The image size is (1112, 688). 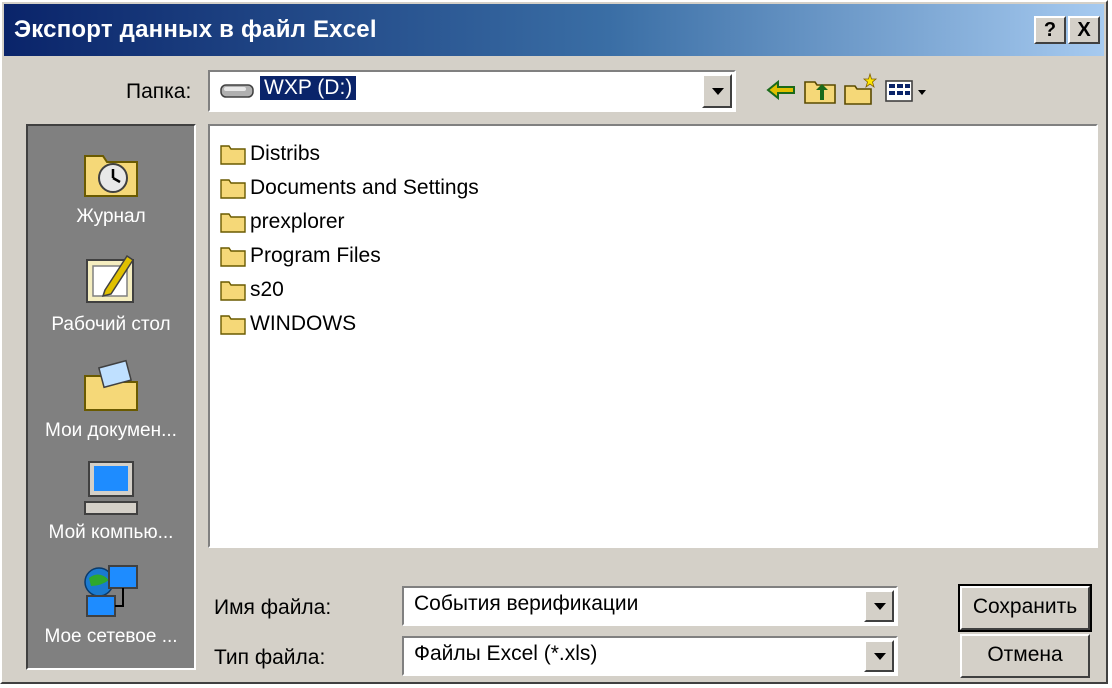 What do you see at coordinates (273, 607) in the screenshot?
I see `filename-label: Имя файла:` at bounding box center [273, 607].